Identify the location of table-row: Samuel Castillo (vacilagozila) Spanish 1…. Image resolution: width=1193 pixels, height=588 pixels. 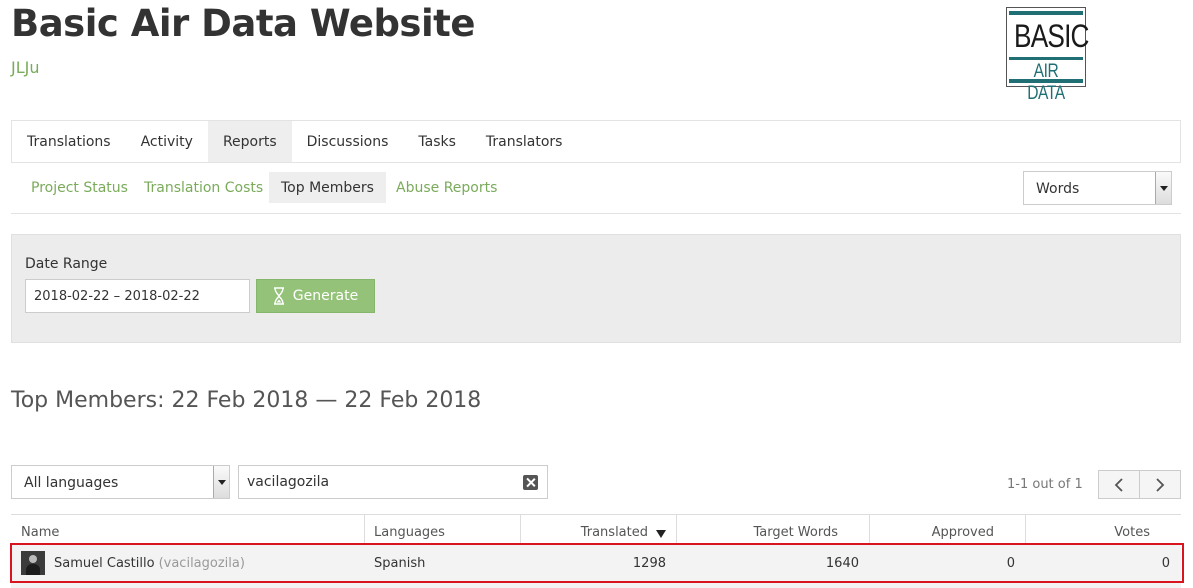
(596, 566).